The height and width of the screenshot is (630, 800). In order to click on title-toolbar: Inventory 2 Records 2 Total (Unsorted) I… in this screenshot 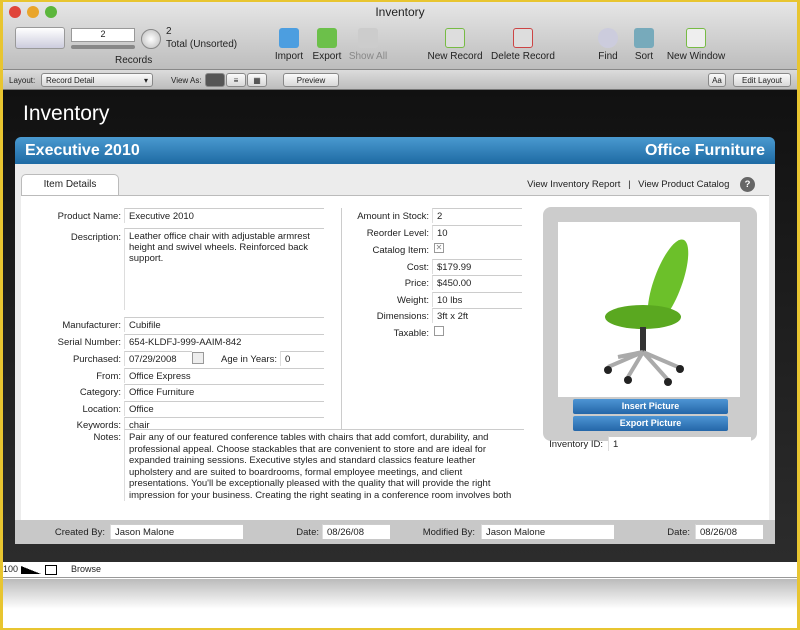, I will do `click(400, 36)`.